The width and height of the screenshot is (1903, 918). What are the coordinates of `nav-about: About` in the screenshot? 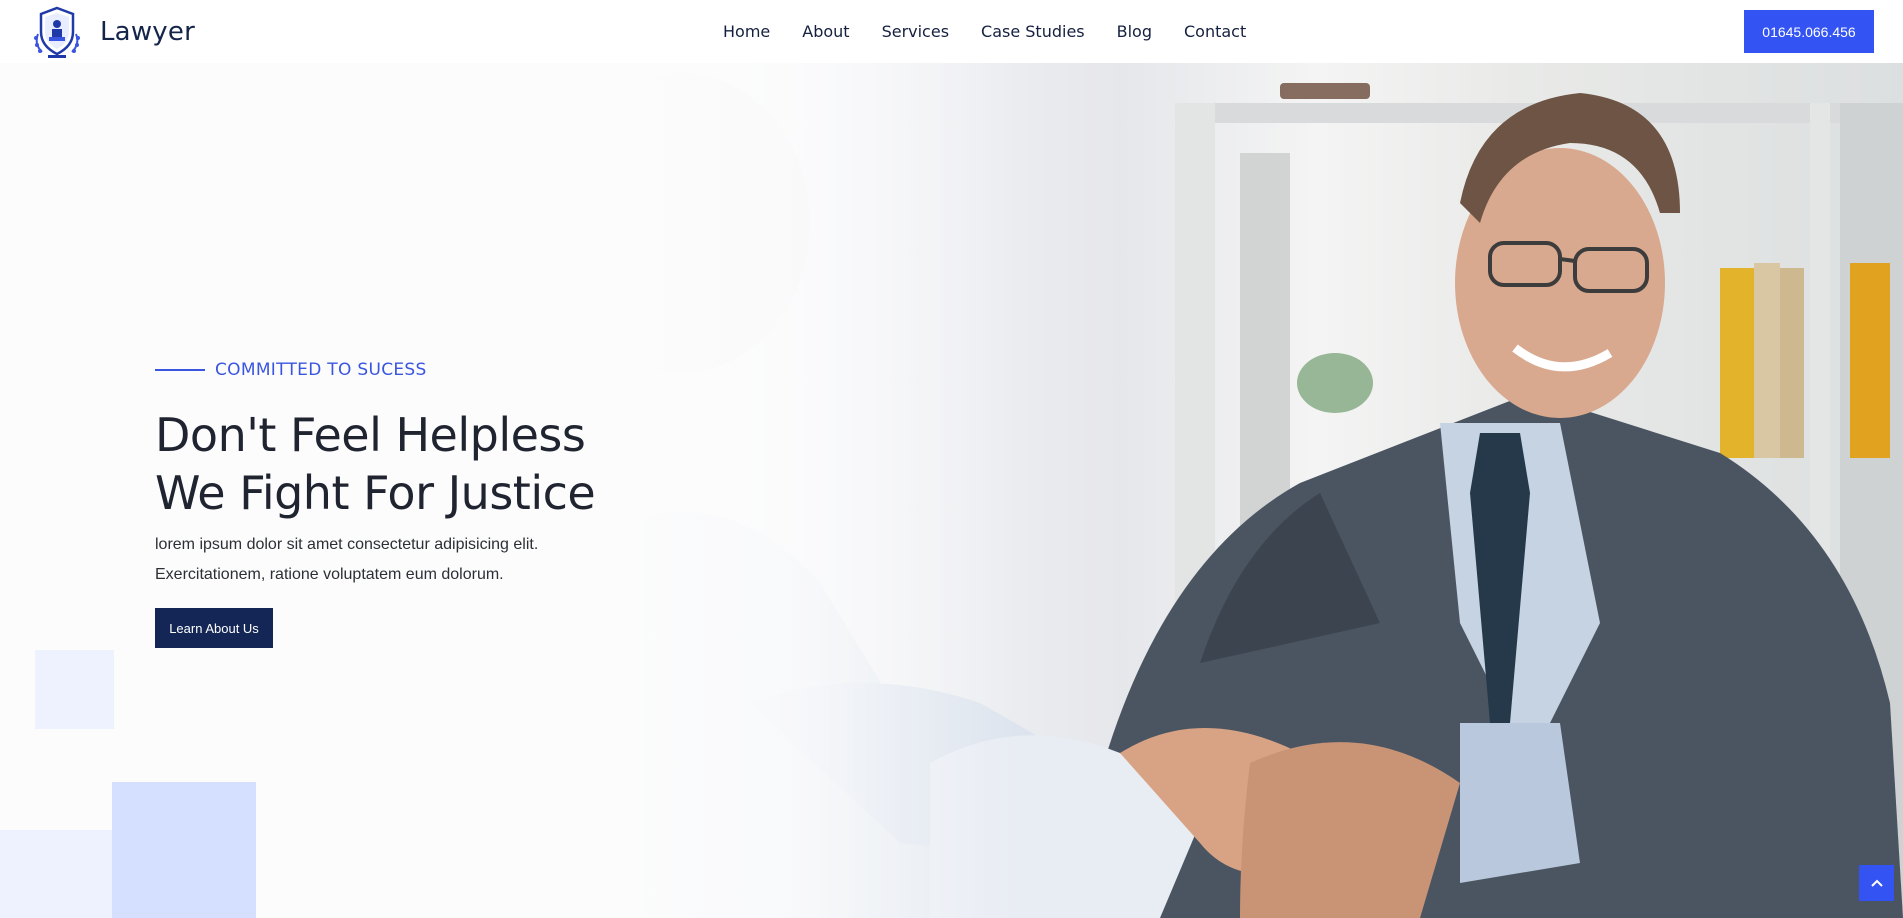 It's located at (825, 31).